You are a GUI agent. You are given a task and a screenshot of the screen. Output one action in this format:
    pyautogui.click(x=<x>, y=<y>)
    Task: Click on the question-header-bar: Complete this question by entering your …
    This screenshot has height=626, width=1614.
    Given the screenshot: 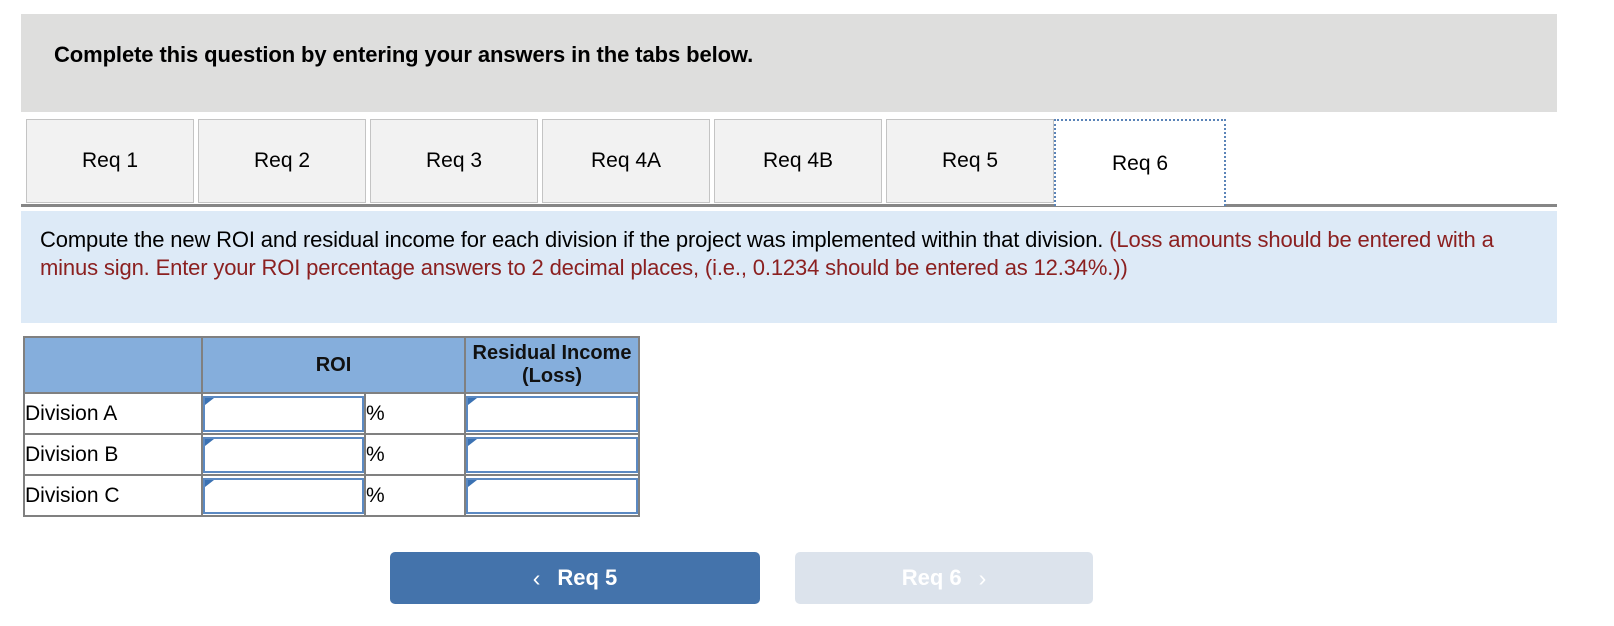 What is the action you would take?
    pyautogui.click(x=789, y=63)
    